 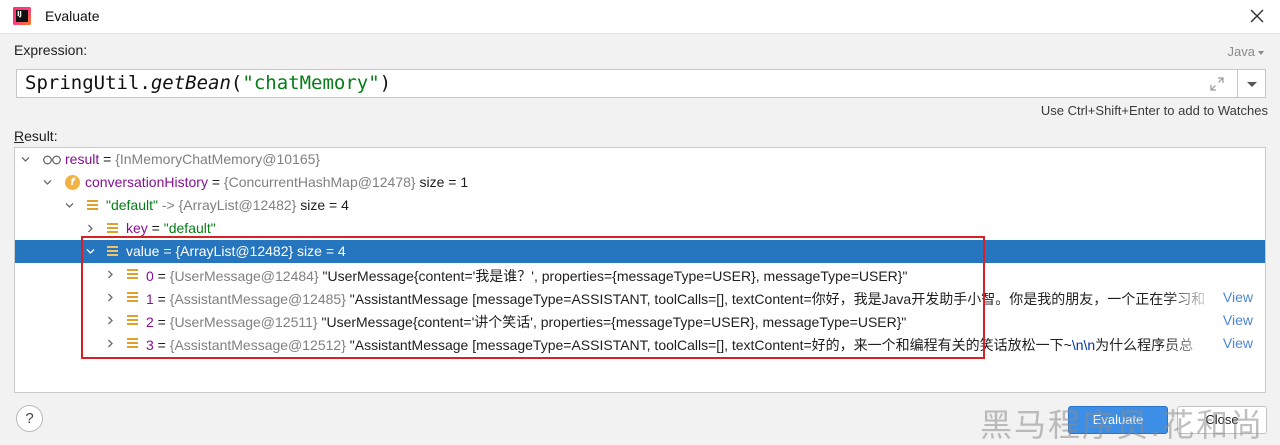 I want to click on field-icon: f, so click(x=72, y=182).